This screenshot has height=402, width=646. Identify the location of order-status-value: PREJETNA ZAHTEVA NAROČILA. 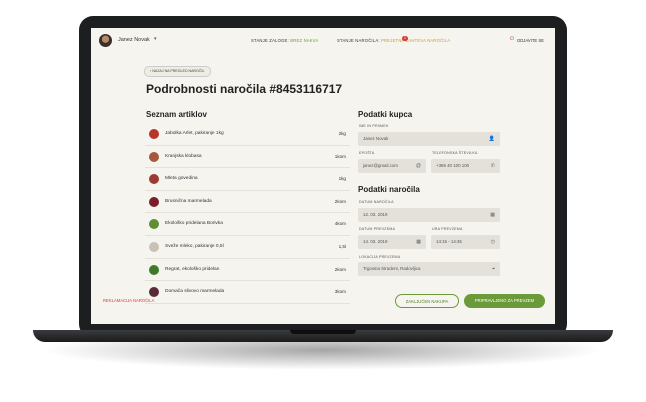
(416, 40).